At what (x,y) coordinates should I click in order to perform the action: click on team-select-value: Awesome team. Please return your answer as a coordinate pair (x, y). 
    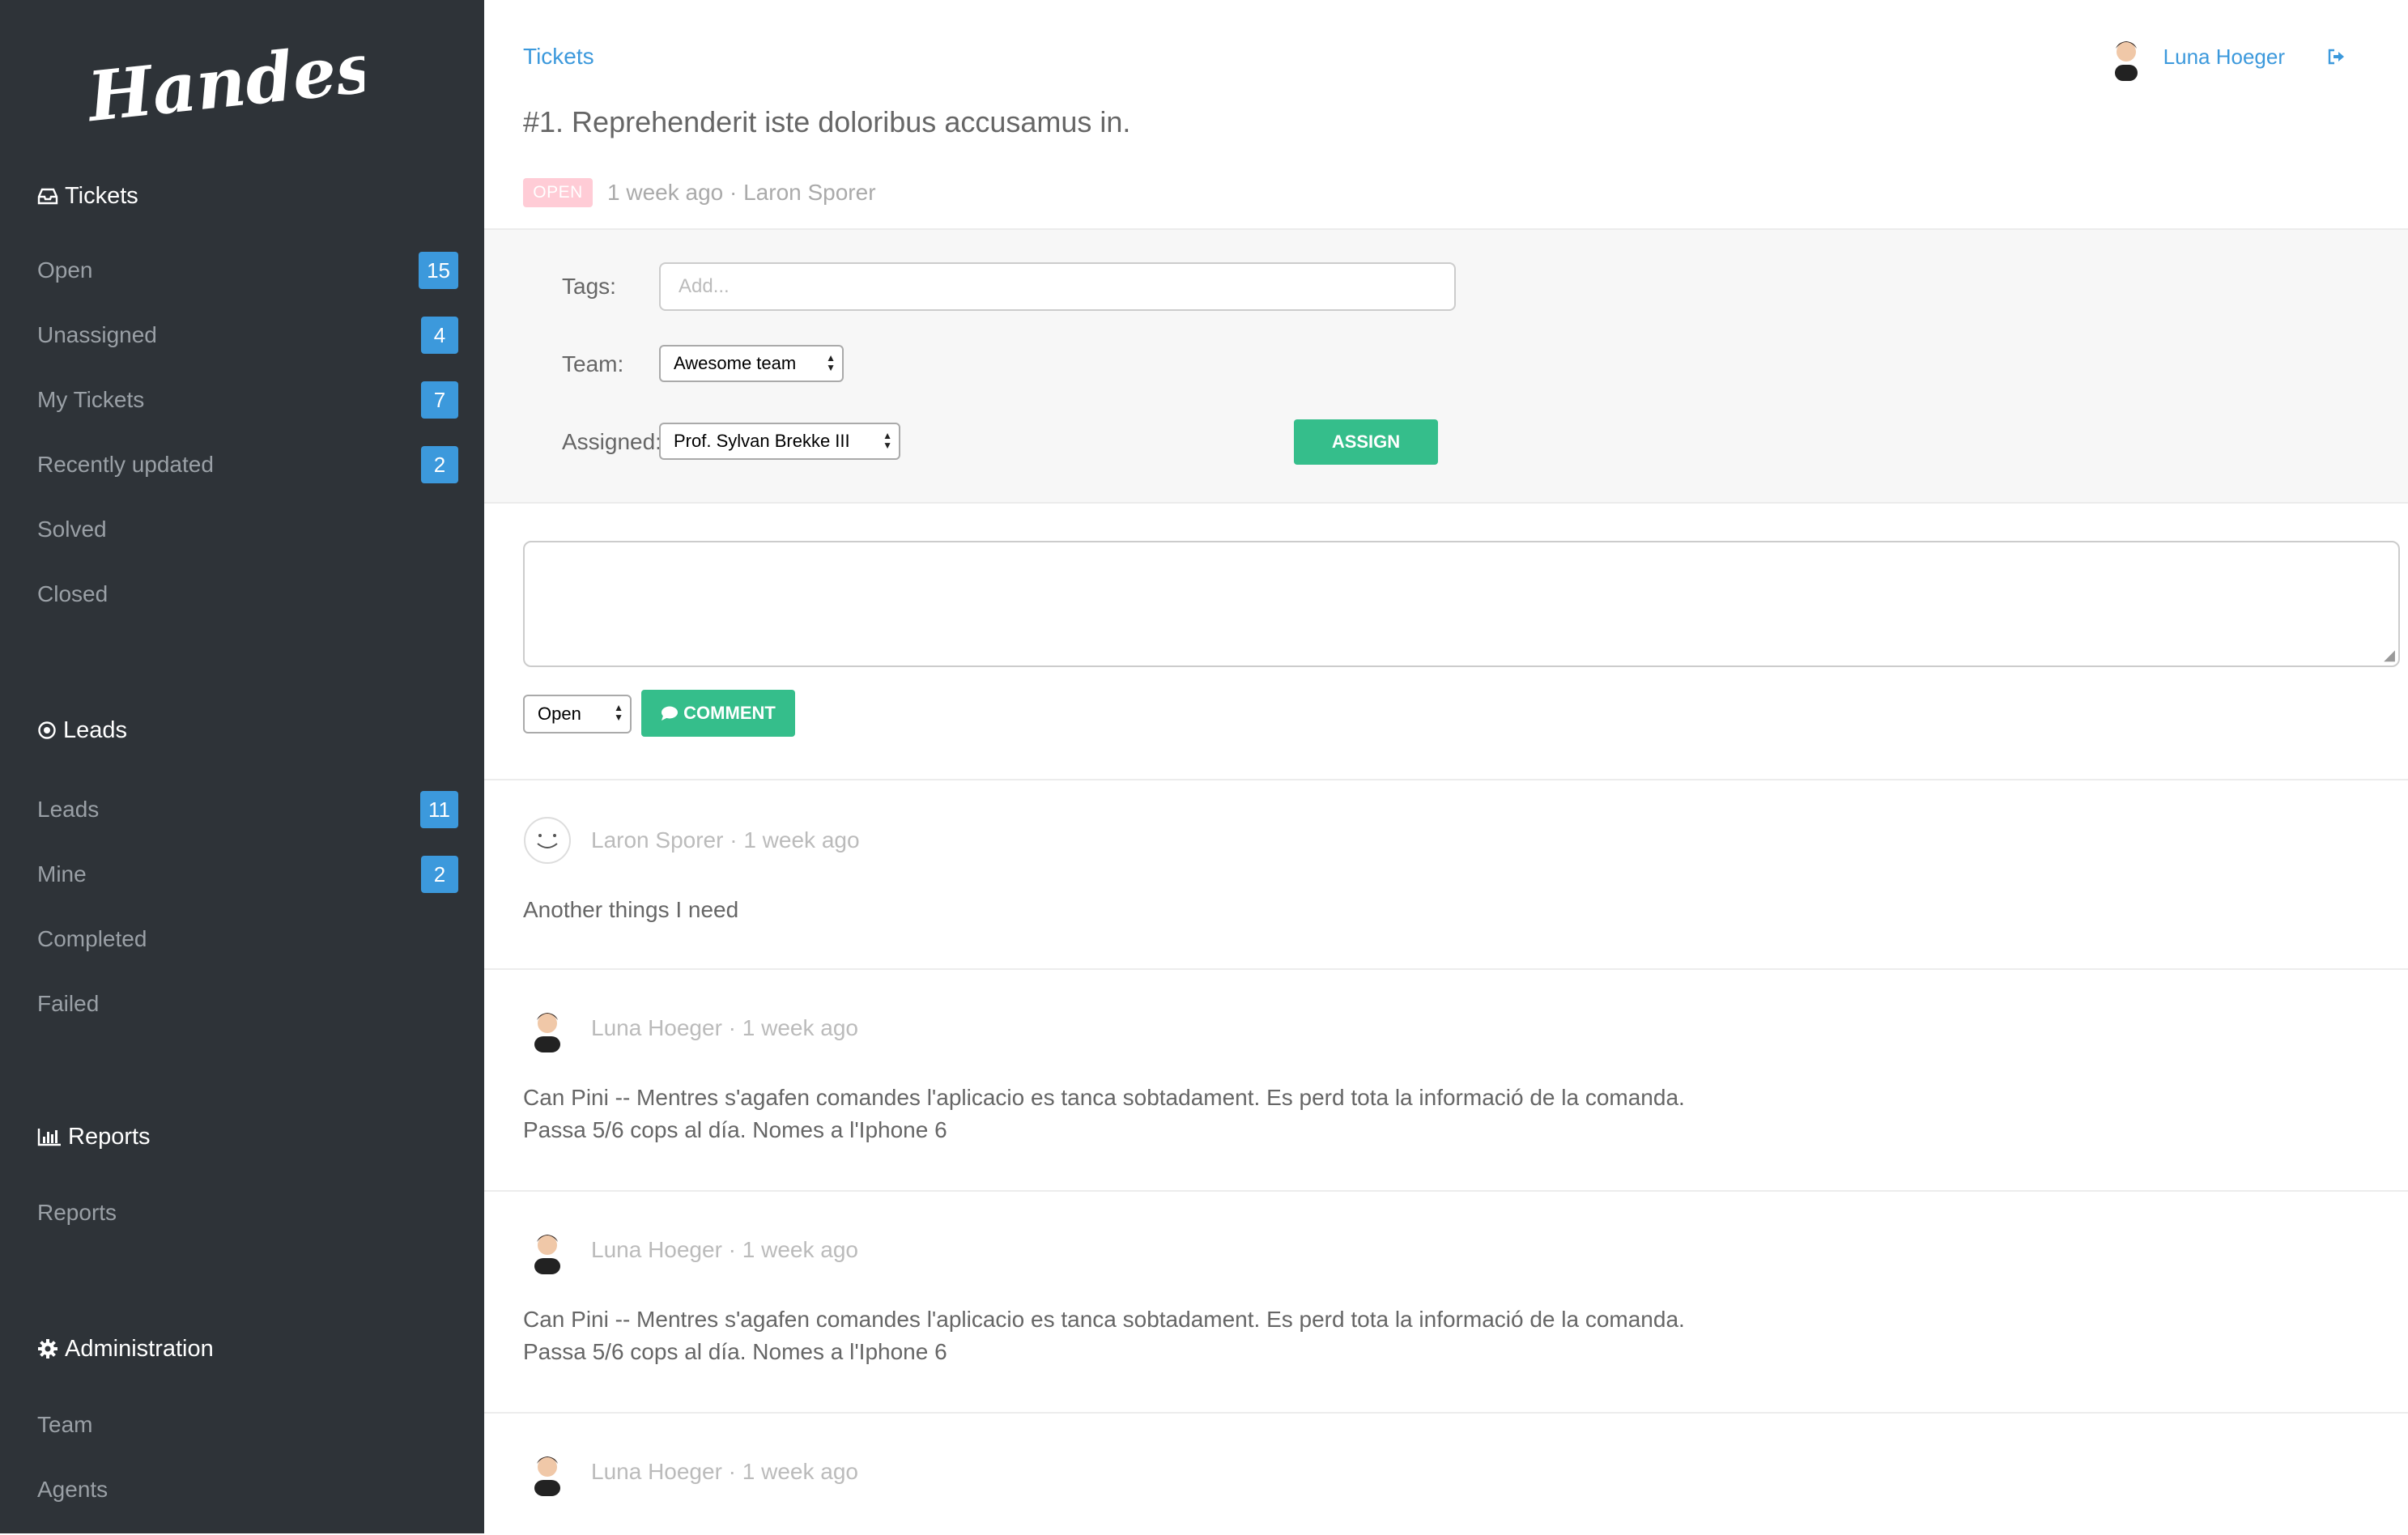
    Looking at the image, I should click on (735, 363).